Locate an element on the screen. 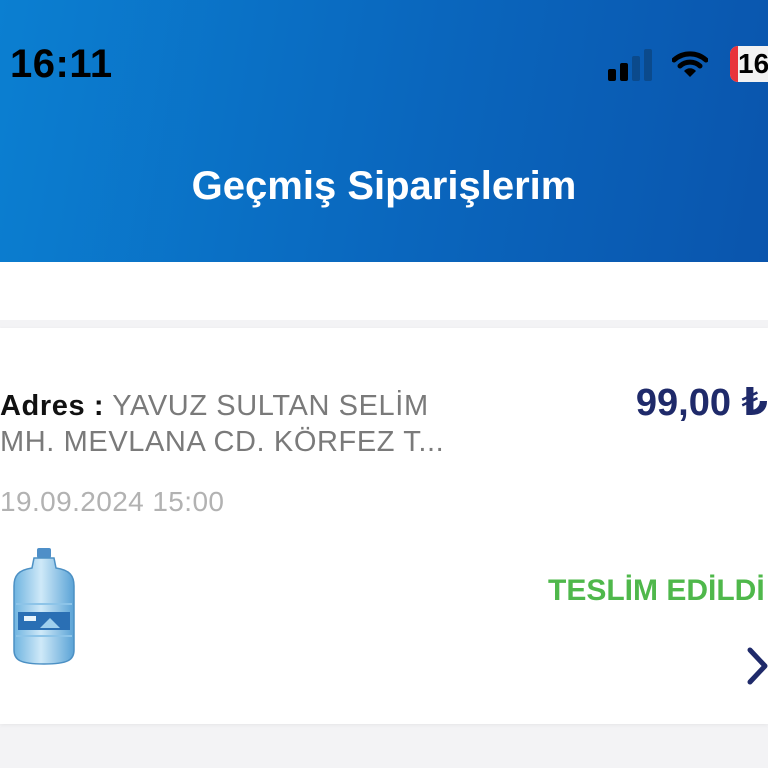 This screenshot has height=768, width=768. page-title: Geçmiş Siparişlerim is located at coordinates (384, 186).